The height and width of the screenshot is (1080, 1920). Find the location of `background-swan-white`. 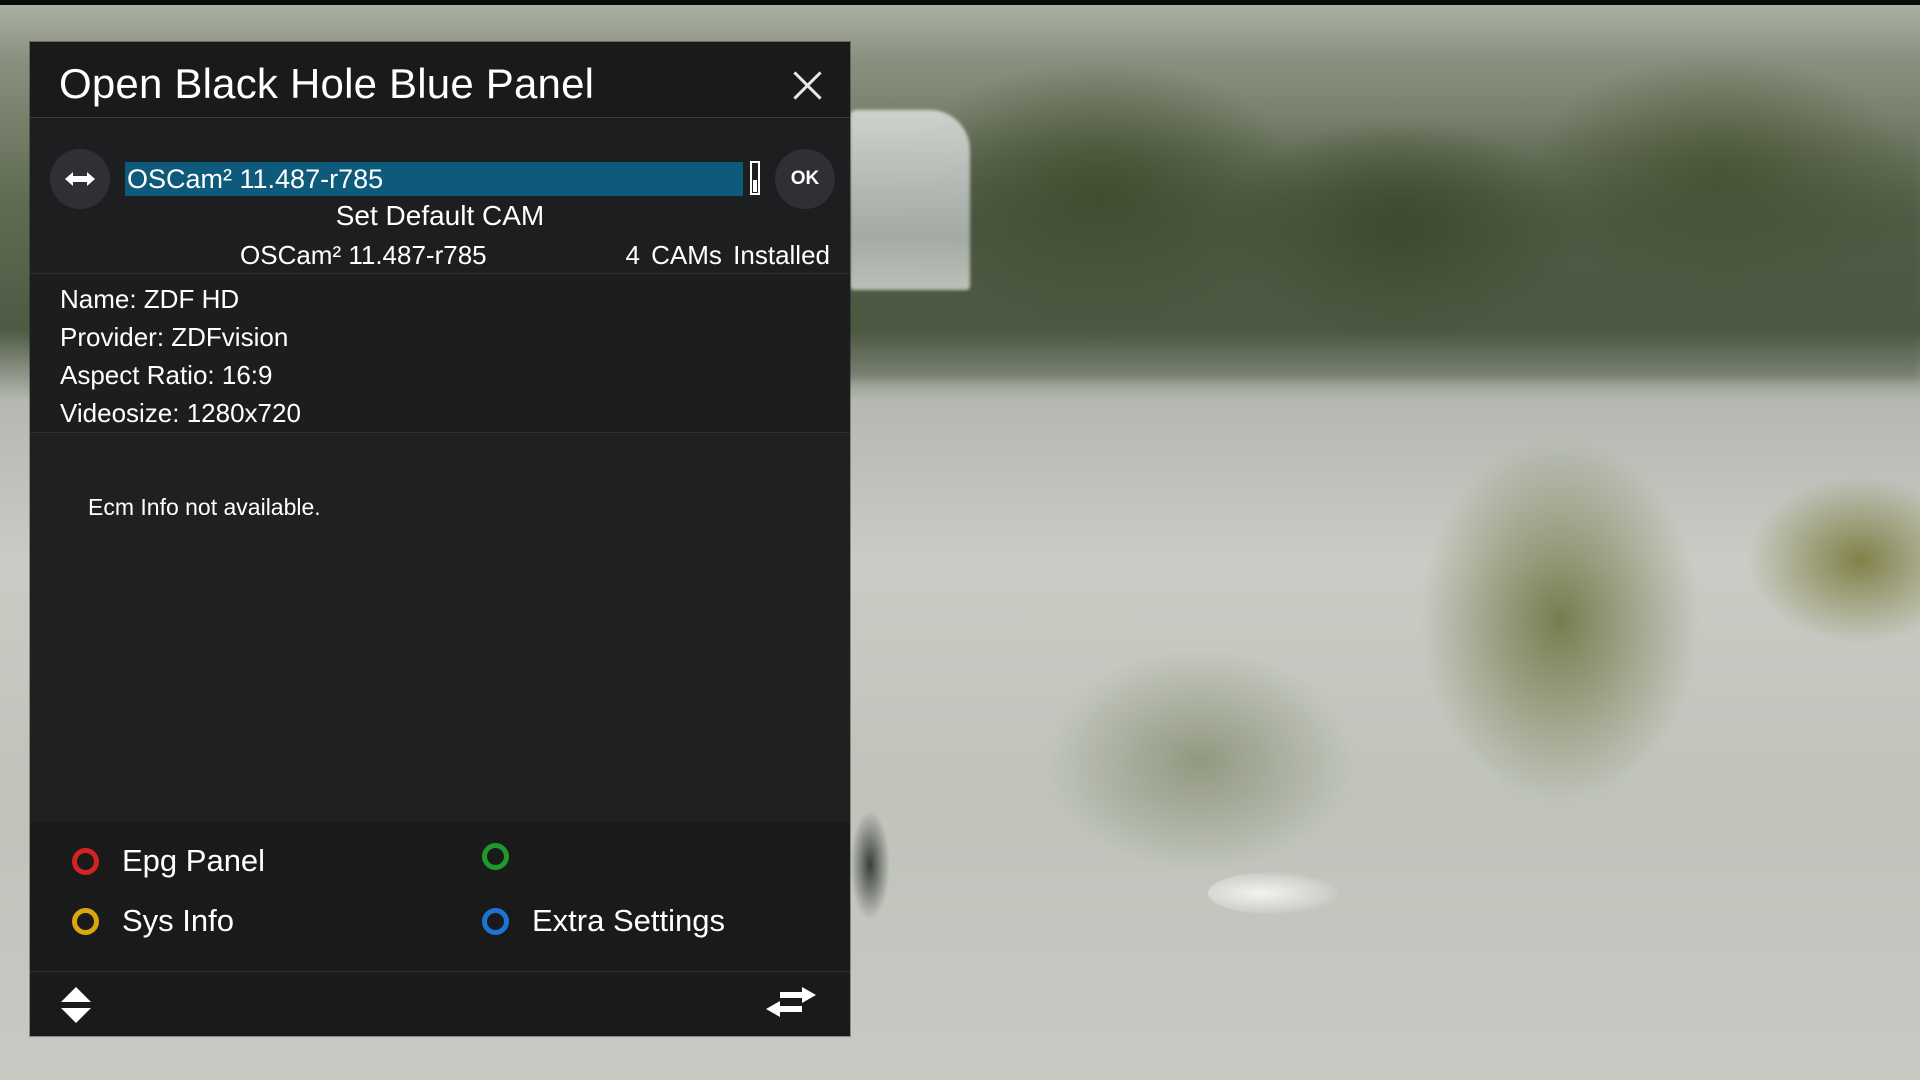

background-swan-white is located at coordinates (1273, 893).